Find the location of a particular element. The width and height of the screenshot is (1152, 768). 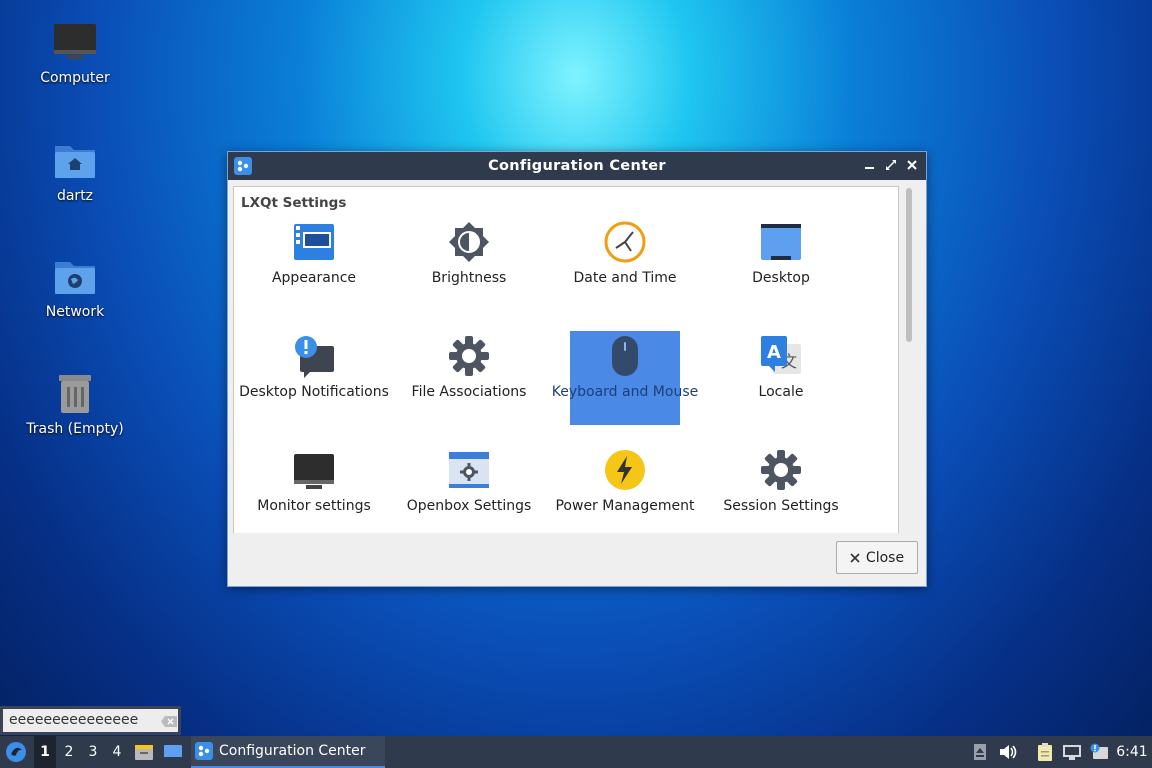

home-folder-icon is located at coordinates (75, 162).